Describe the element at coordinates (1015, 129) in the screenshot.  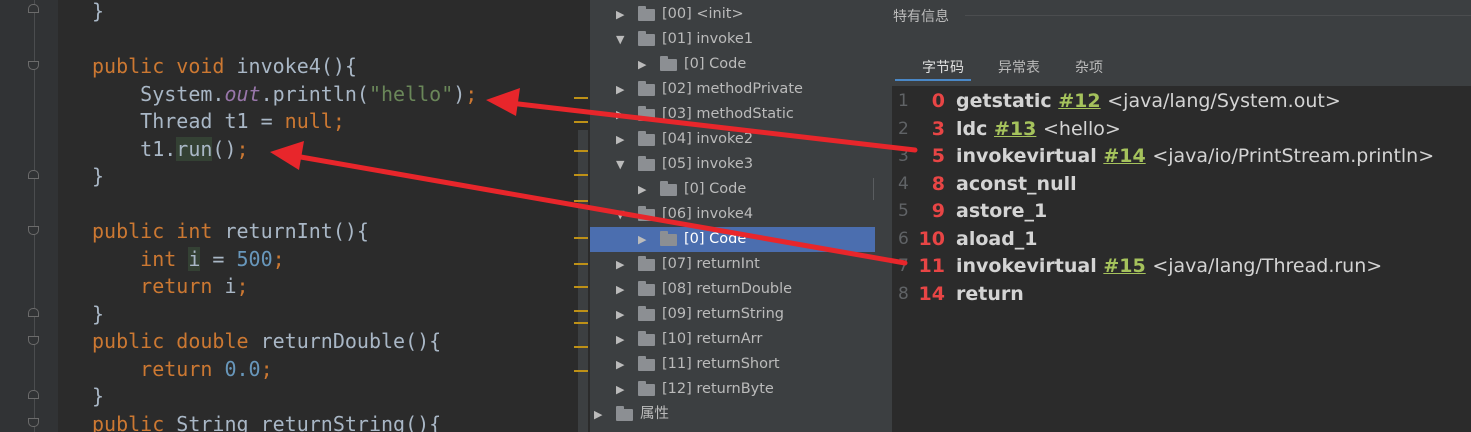
I see `constant-pool-link: #13` at that location.